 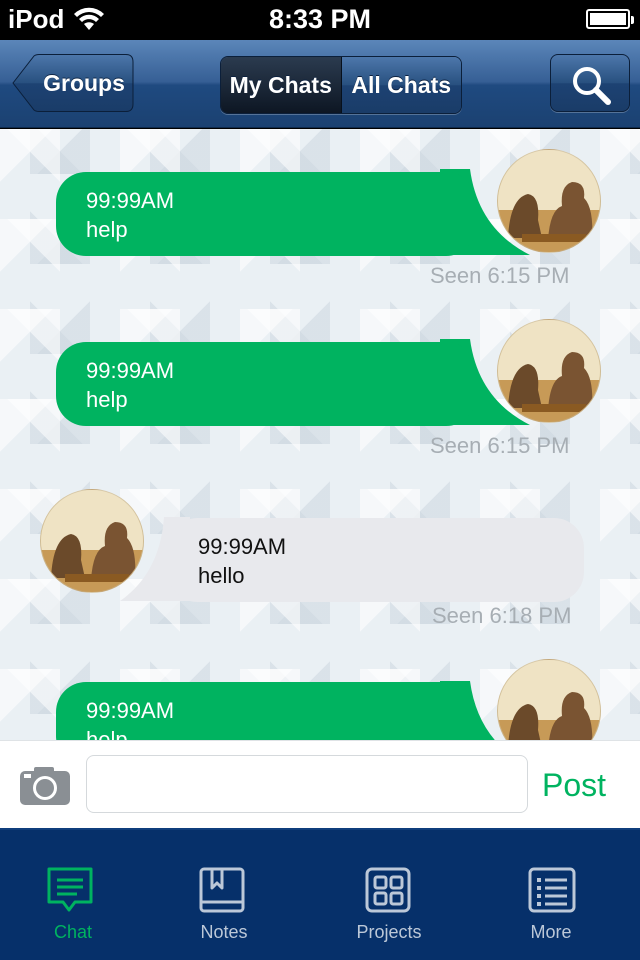 What do you see at coordinates (552, 890) in the screenshot?
I see `list-icon` at bounding box center [552, 890].